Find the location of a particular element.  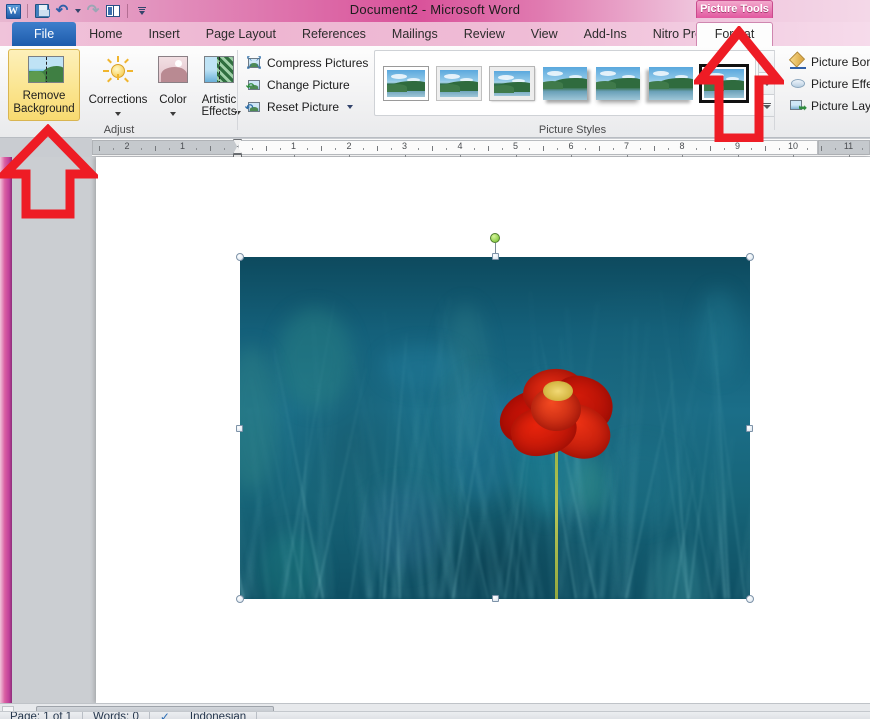

gallery-scroll-down-icon is located at coordinates (766, 83).